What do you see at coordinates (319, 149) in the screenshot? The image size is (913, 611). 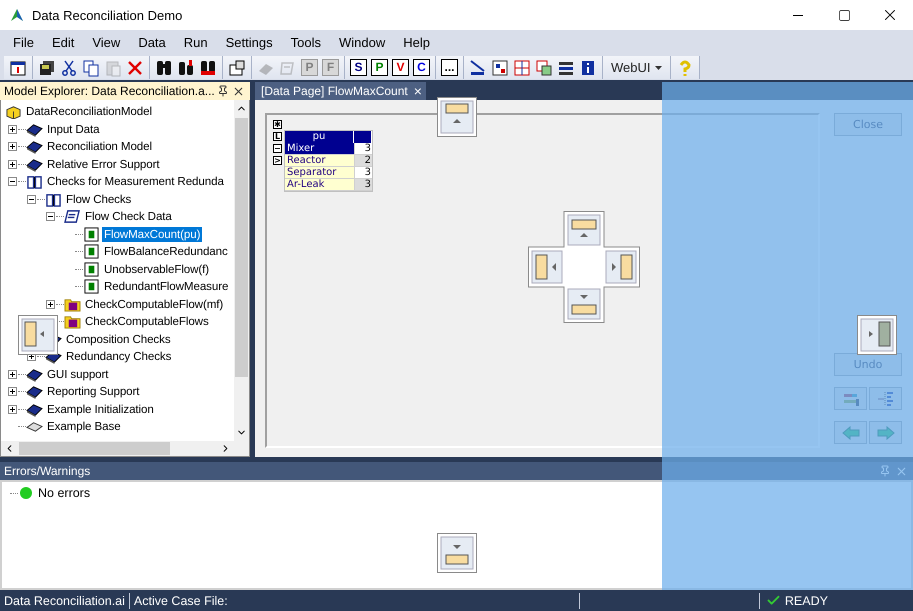 I see `row-header: Mixer` at bounding box center [319, 149].